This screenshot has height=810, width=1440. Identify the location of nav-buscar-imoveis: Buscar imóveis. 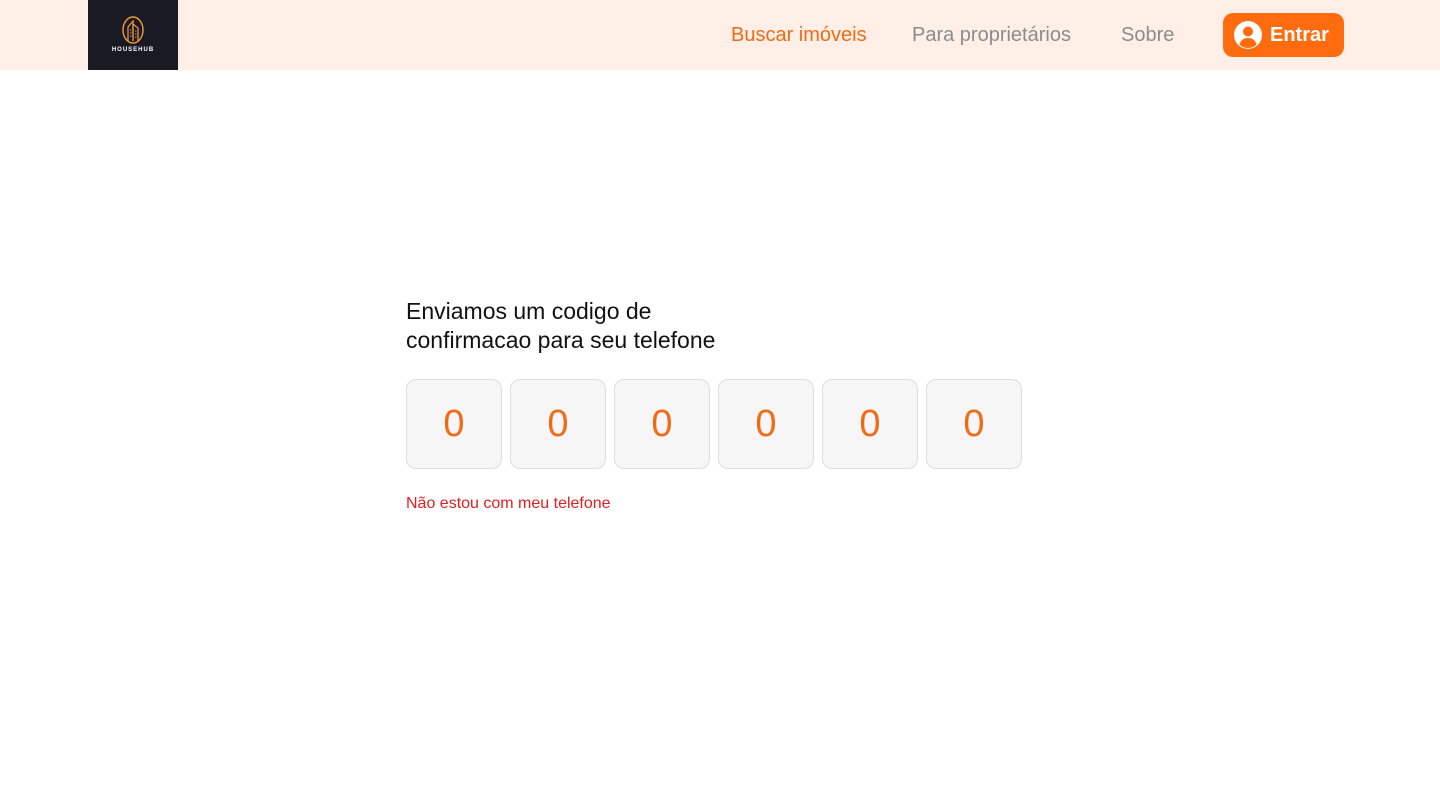
(799, 35).